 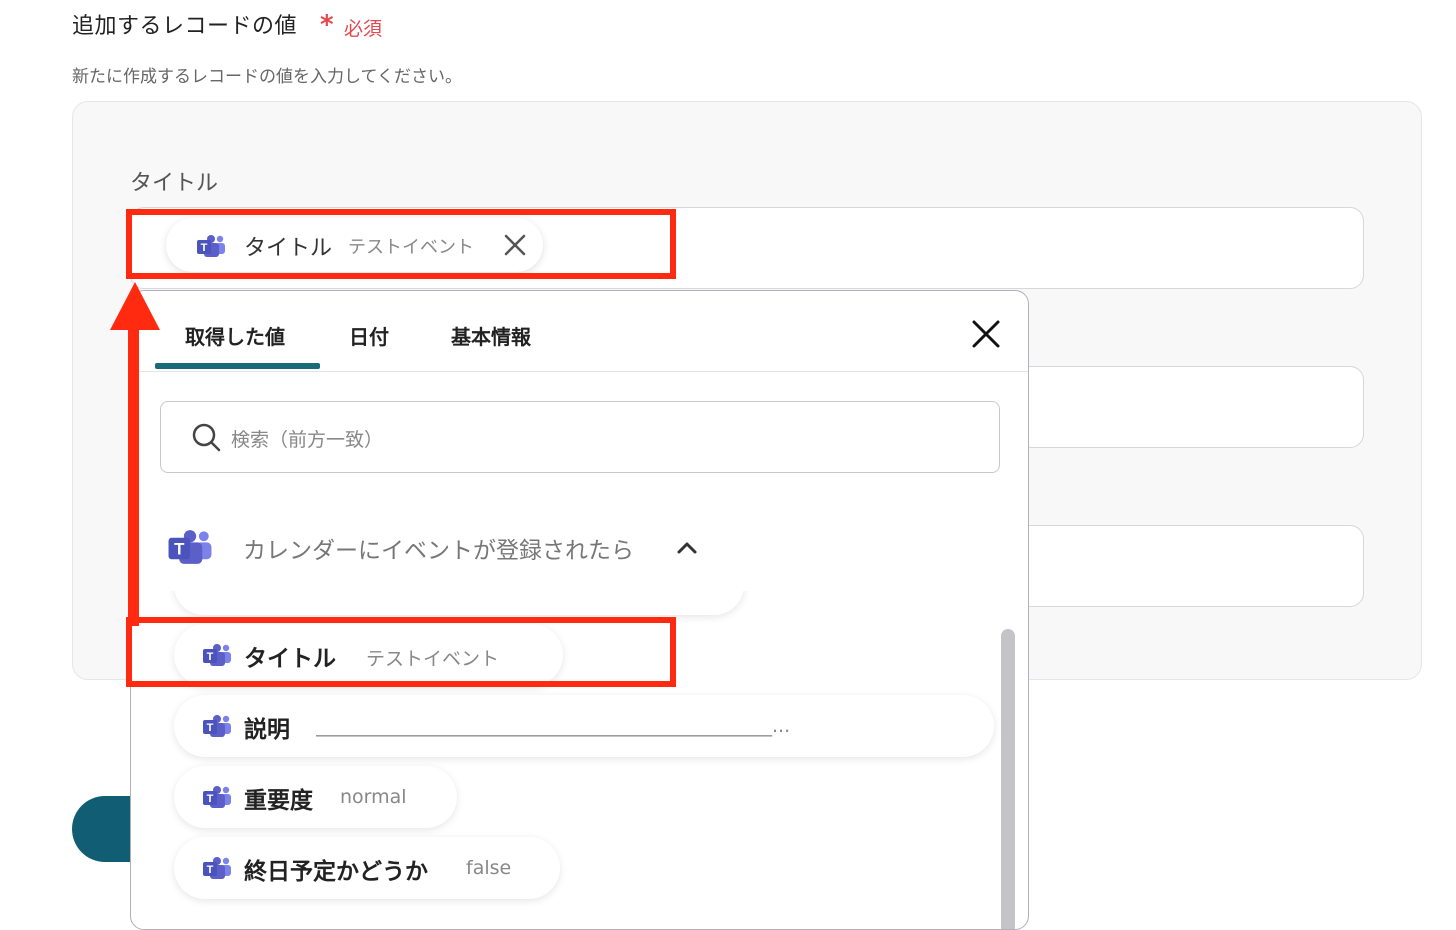 What do you see at coordinates (135, 306) in the screenshot?
I see `annotation-arrow-head` at bounding box center [135, 306].